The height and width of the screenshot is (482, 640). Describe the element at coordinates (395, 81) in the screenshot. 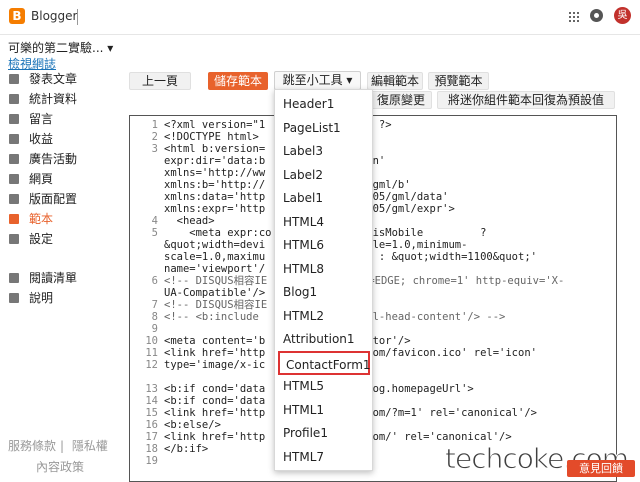

I see `edit-template-button: 編輯範本` at that location.